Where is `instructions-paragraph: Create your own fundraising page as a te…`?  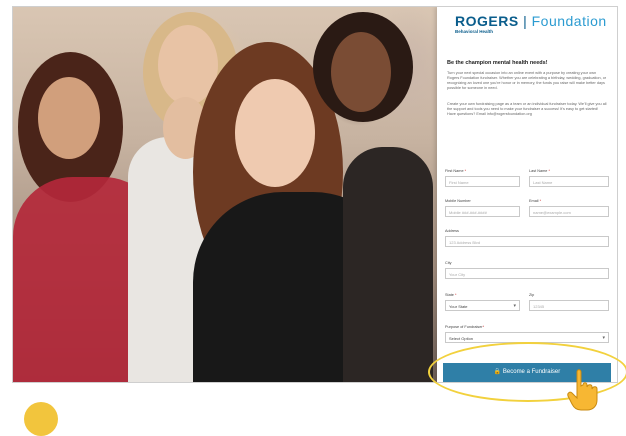
instructions-paragraph: Create your own fundraising page as a te… is located at coordinates (527, 109).